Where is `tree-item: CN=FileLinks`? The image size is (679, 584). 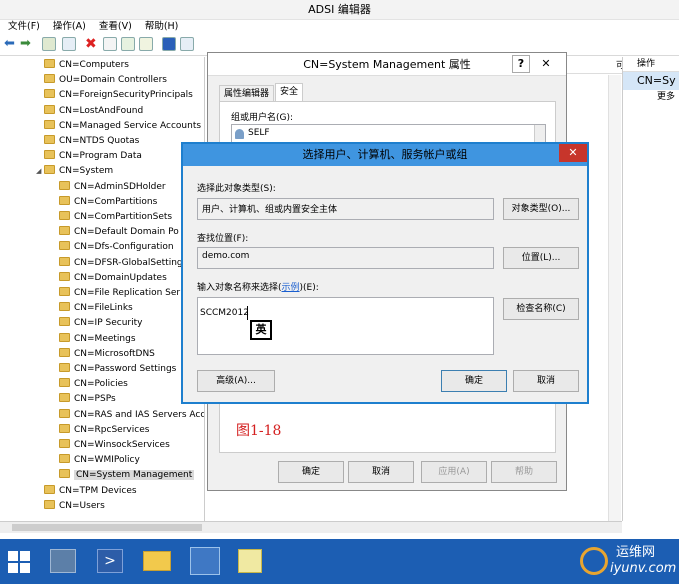
tree-item: CN=FileLinks is located at coordinates (92, 308).